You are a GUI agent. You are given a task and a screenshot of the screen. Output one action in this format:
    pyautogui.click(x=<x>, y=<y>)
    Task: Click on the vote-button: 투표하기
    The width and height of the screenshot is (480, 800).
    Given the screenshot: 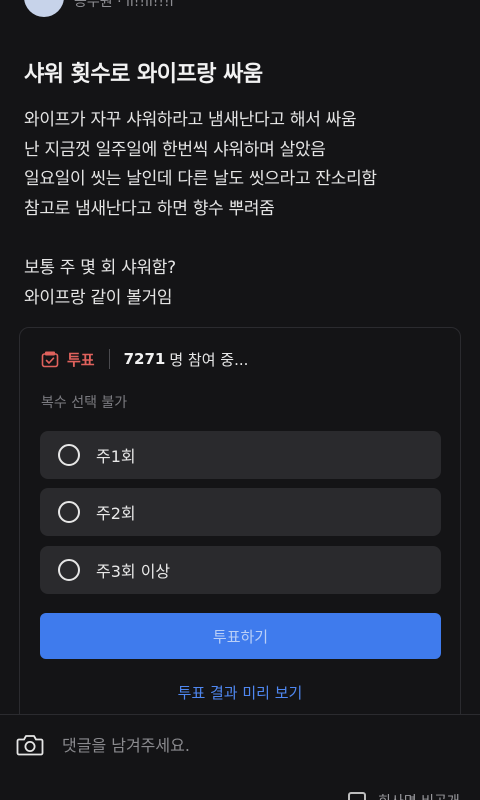 What is the action you would take?
    pyautogui.click(x=240, y=636)
    